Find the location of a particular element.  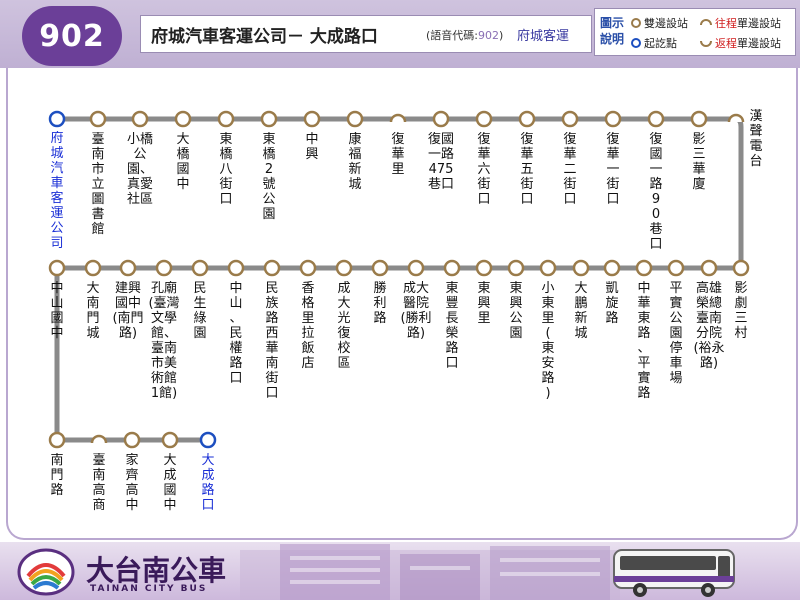

stop-40-marker is located at coordinates (132, 440).